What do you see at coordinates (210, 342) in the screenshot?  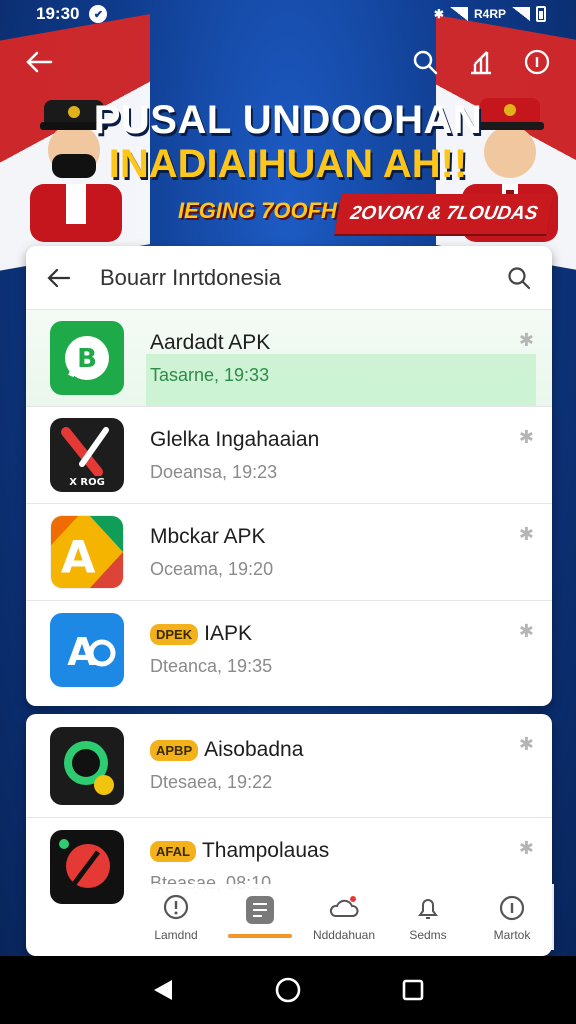 I see `app-title: Aardadt APK` at bounding box center [210, 342].